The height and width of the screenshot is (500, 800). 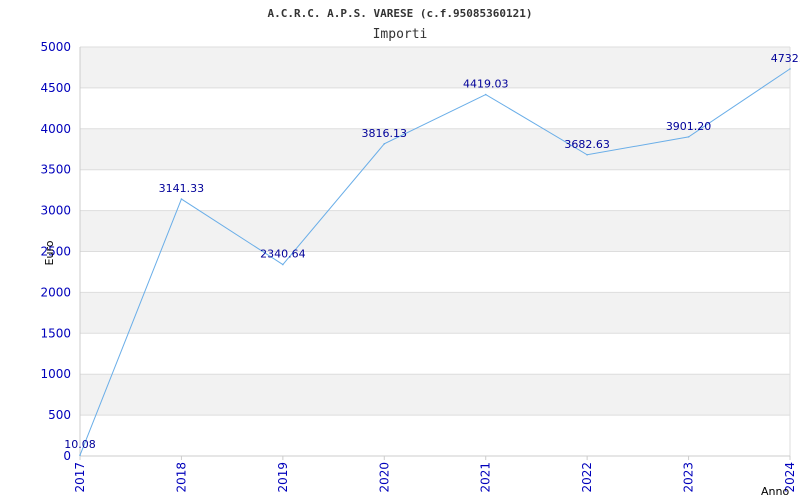 I want to click on y-tick-label: 4000, so click(x=55, y=129).